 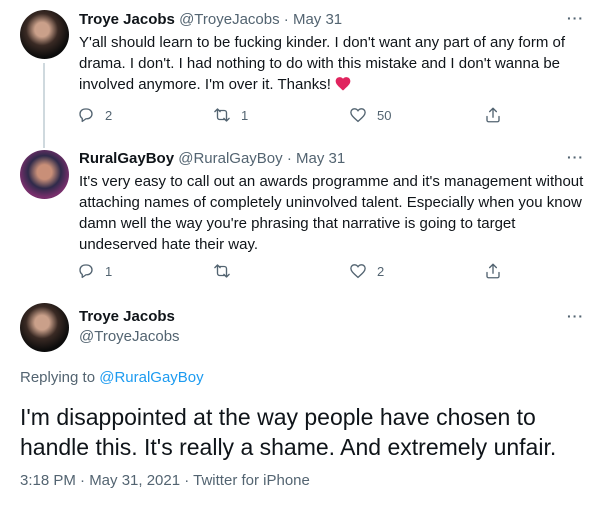 I want to click on reply-button: 1, so click(x=94, y=271).